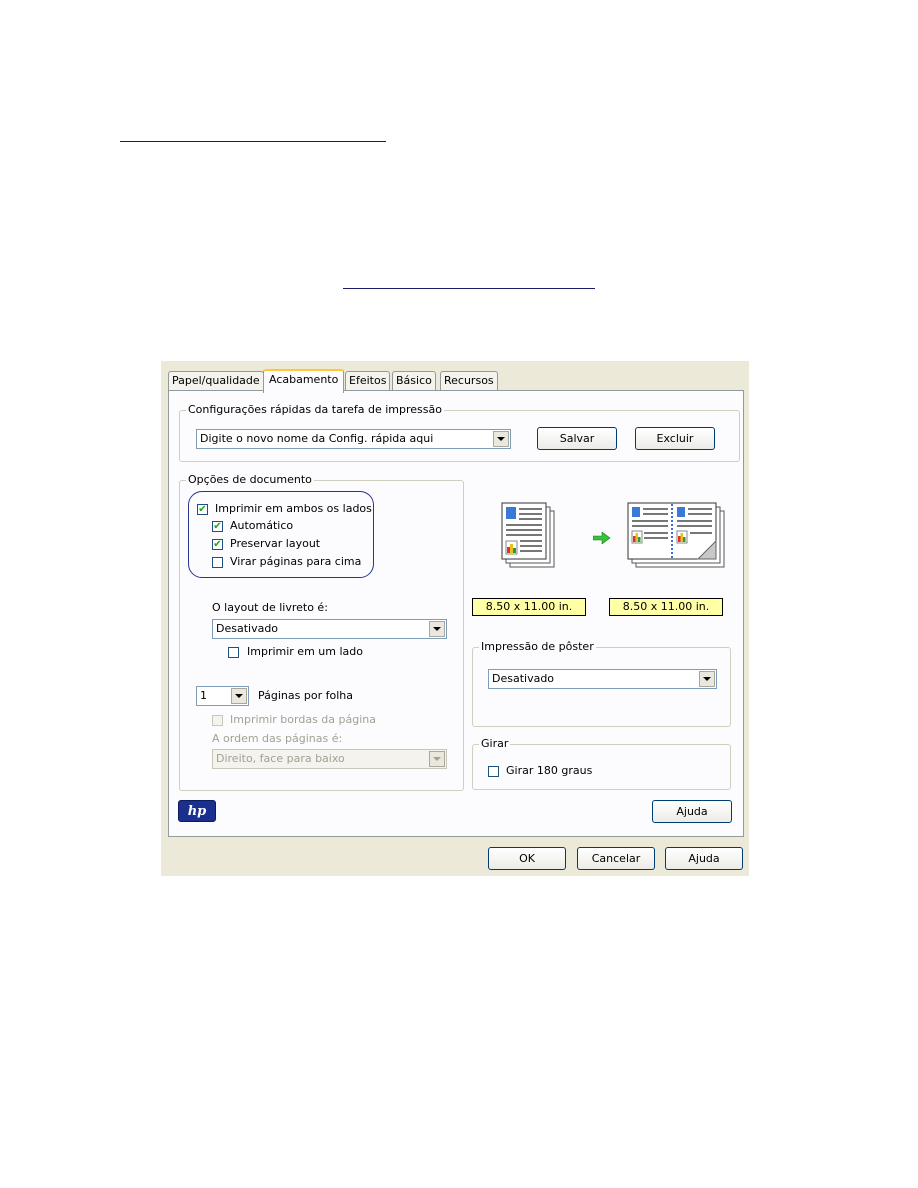  I want to click on flip-pages-up-checkbox, so click(217, 562).